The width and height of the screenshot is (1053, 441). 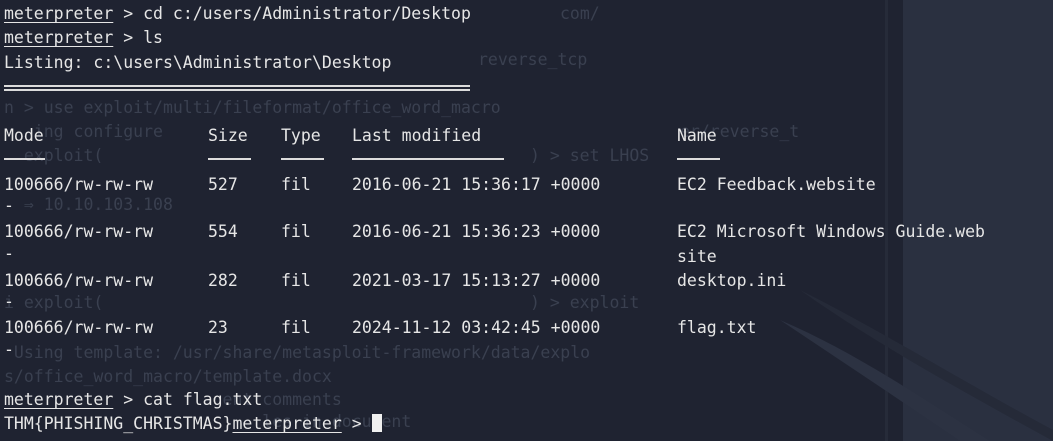 What do you see at coordinates (476, 327) in the screenshot?
I see `row-modified: 2024-11-12 03:42:45 +0000` at bounding box center [476, 327].